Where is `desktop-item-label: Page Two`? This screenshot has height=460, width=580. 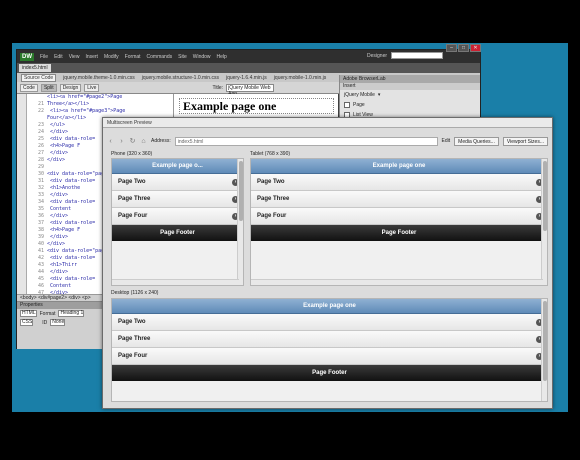
desktop-item-label: Page Two is located at coordinates (132, 322).